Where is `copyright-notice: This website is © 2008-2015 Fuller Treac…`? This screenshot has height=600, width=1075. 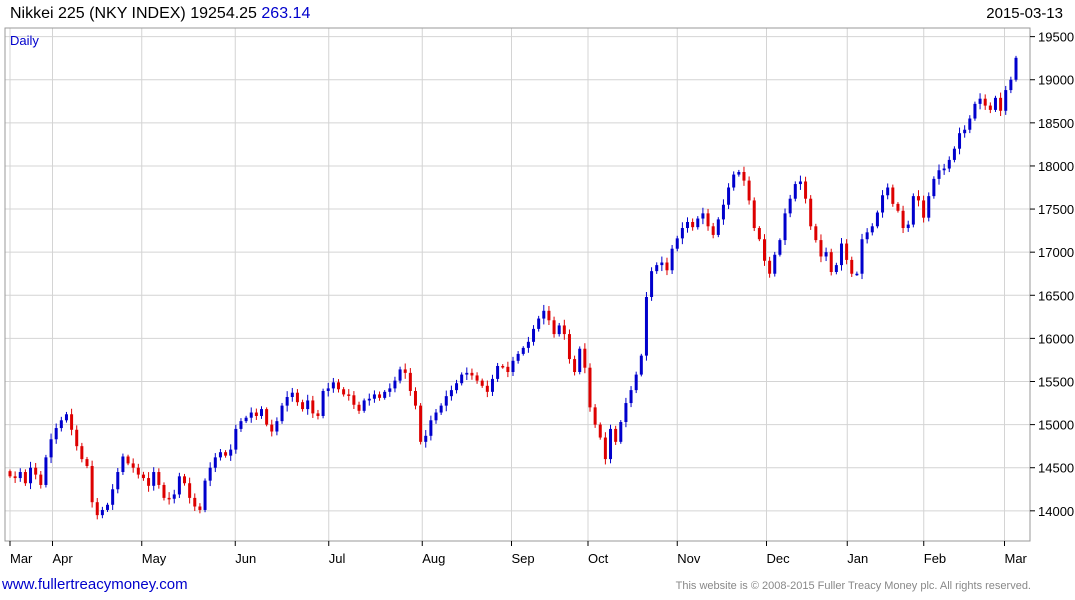 copyright-notice: This website is © 2008-2015 Fuller Treac… is located at coordinates (853, 586).